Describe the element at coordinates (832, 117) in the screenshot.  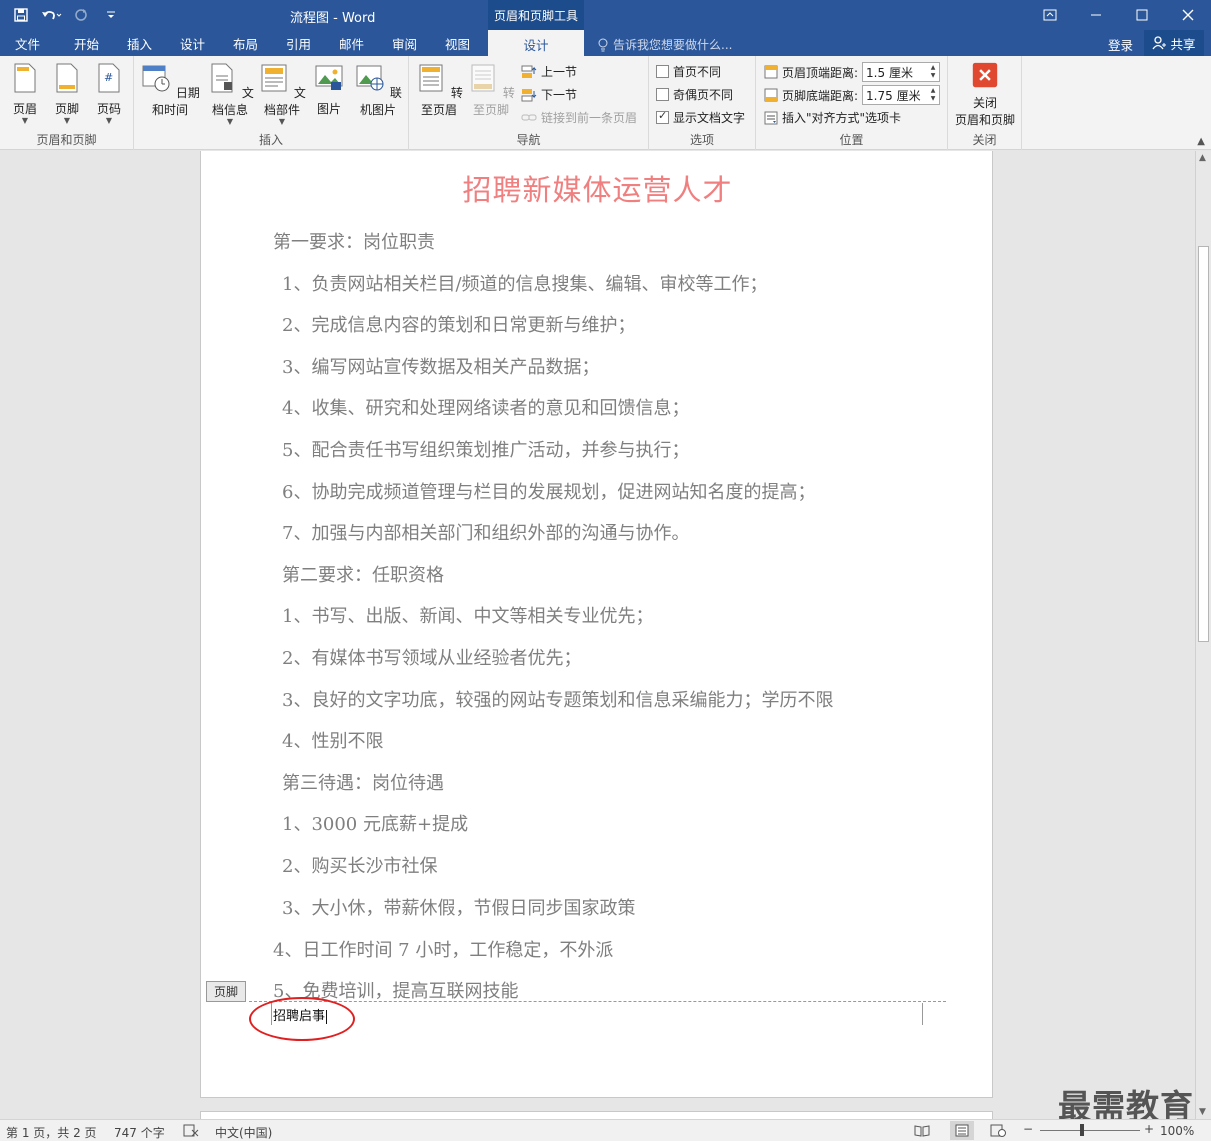
I see `insert-alignment-tab-button: 插入"对齐方式"选项卡` at that location.